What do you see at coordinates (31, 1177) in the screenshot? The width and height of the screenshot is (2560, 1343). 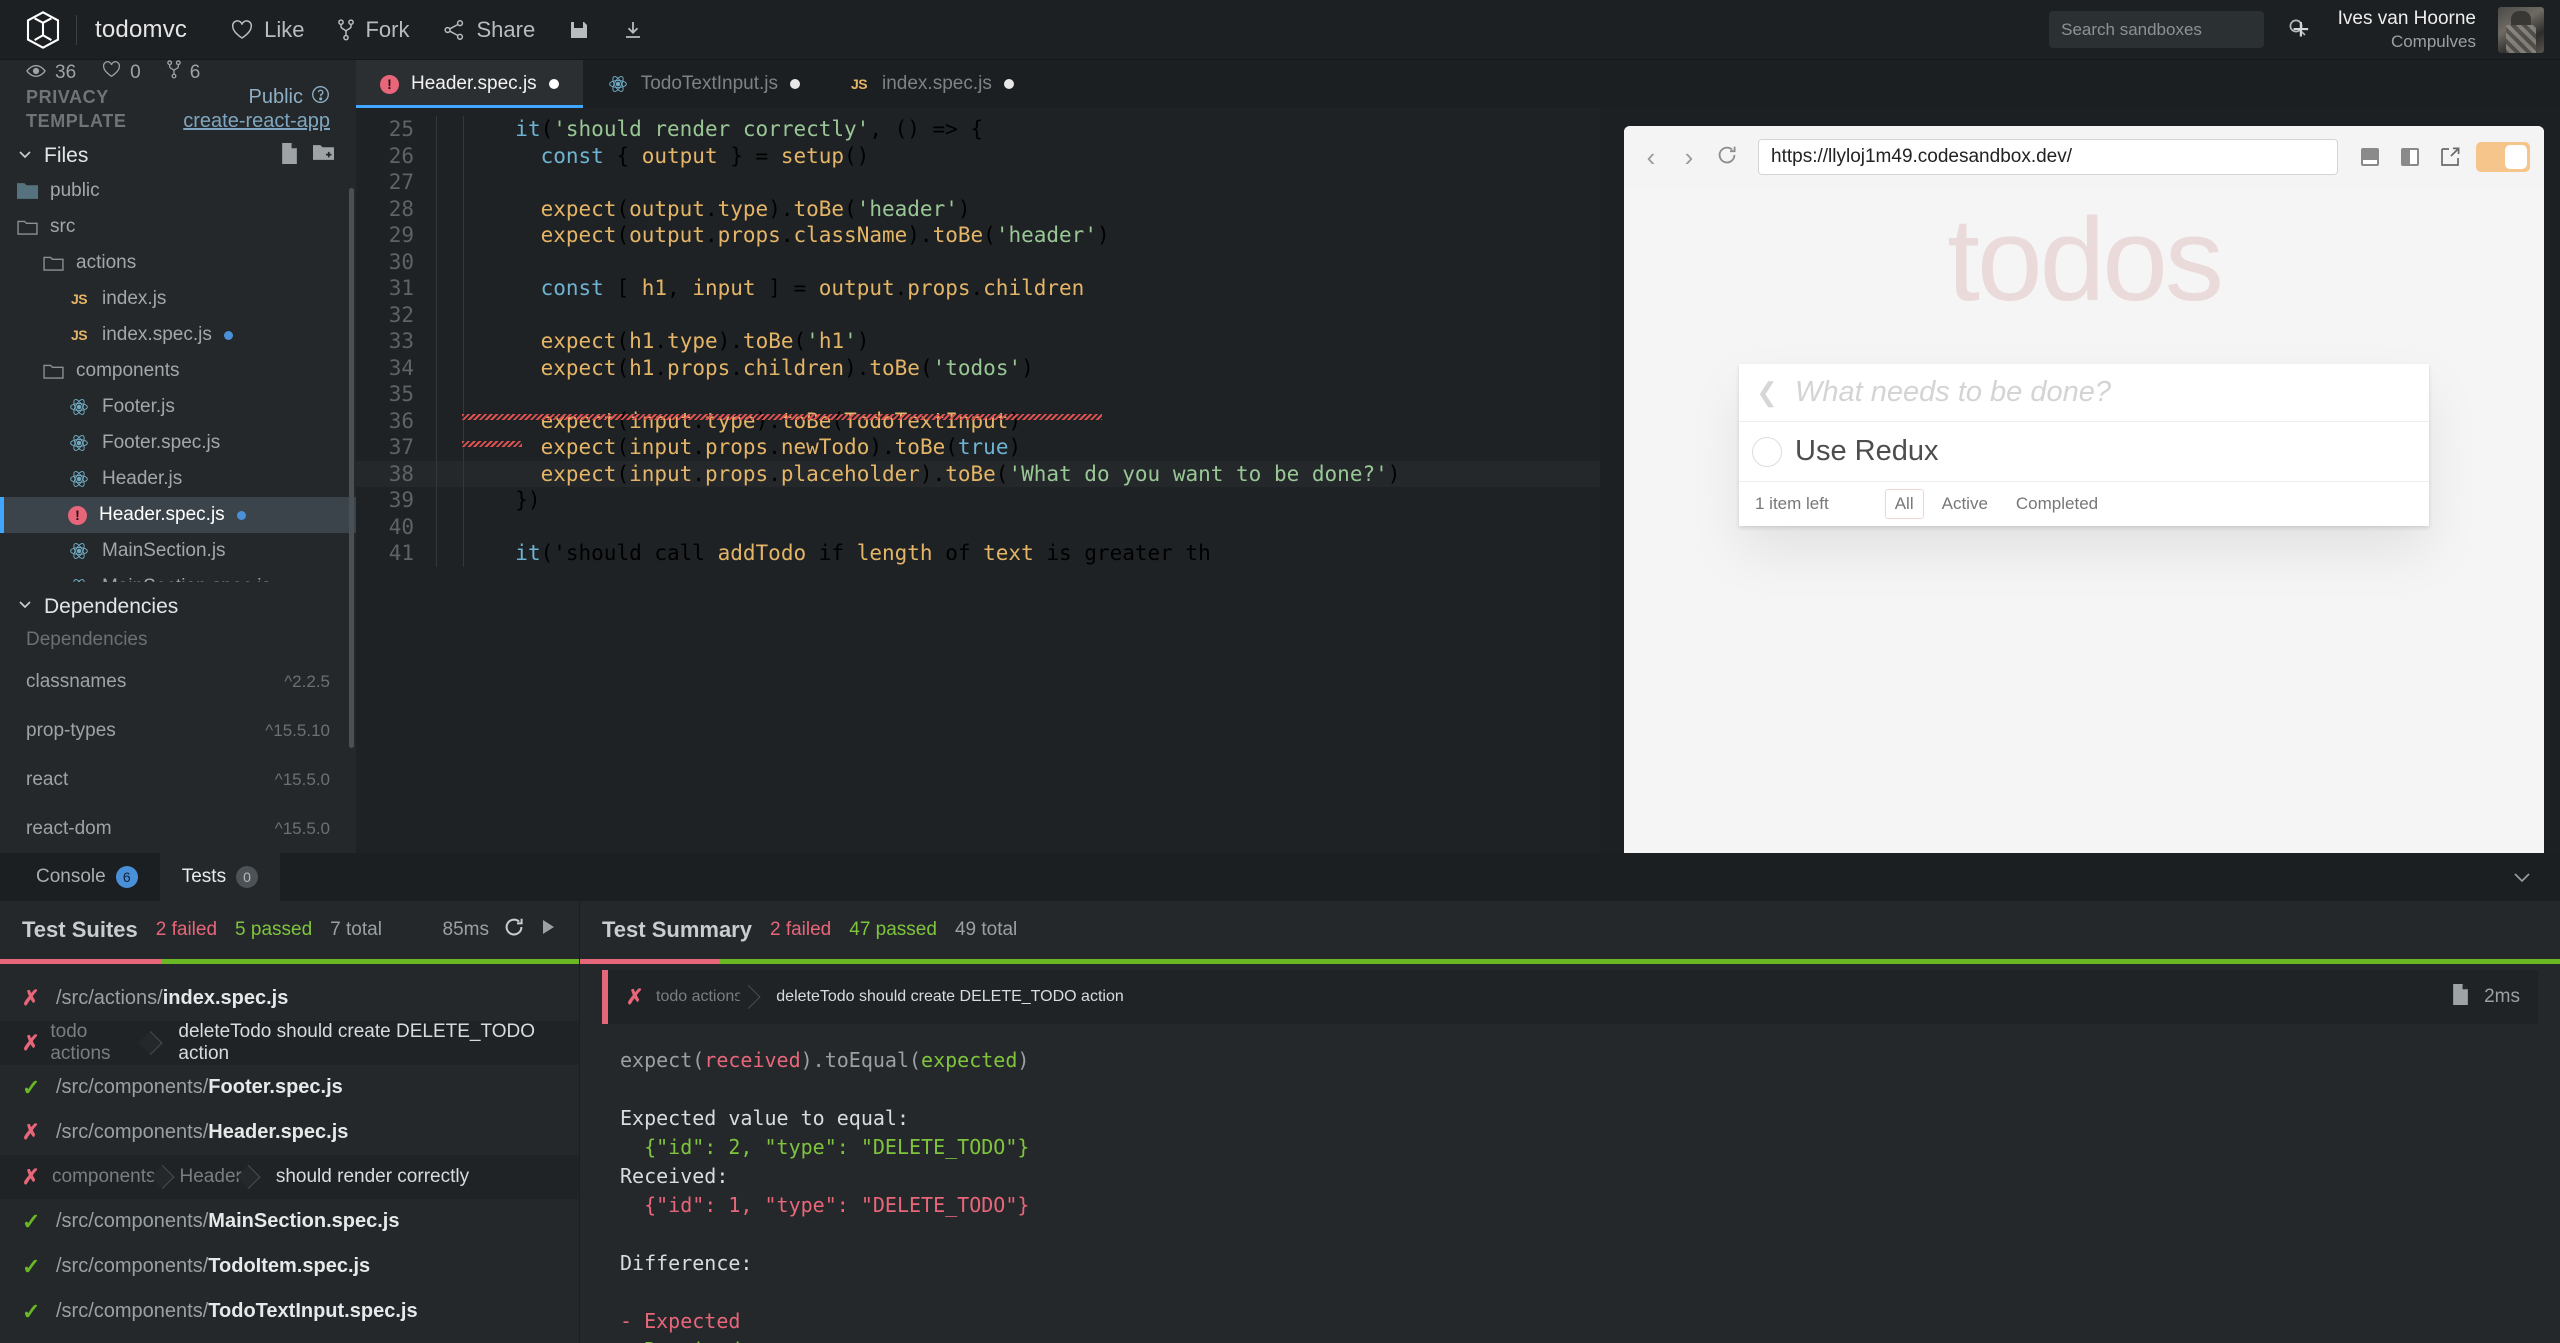 I see `fail-icon: ✗` at bounding box center [31, 1177].